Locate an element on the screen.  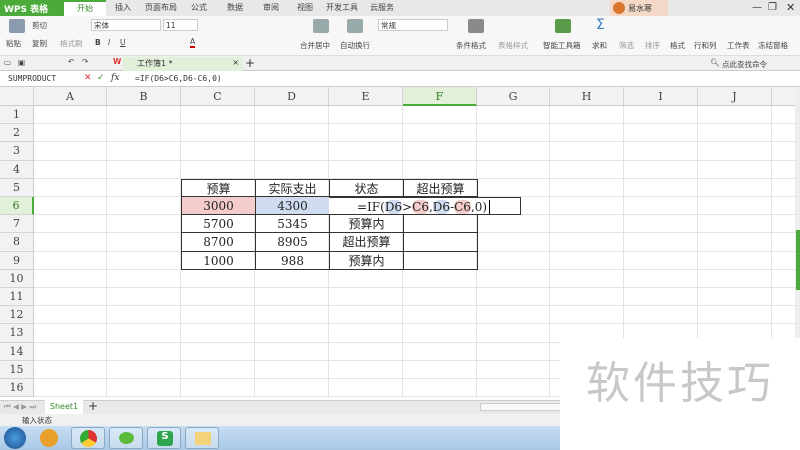
table-cell: 8700 is located at coordinates (218, 242).